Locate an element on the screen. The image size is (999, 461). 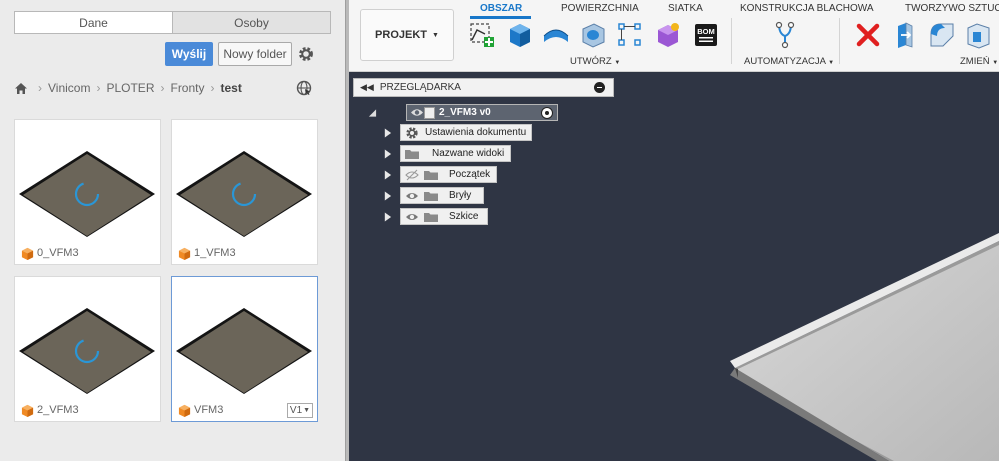
shell-icon is located at coordinates (978, 35).